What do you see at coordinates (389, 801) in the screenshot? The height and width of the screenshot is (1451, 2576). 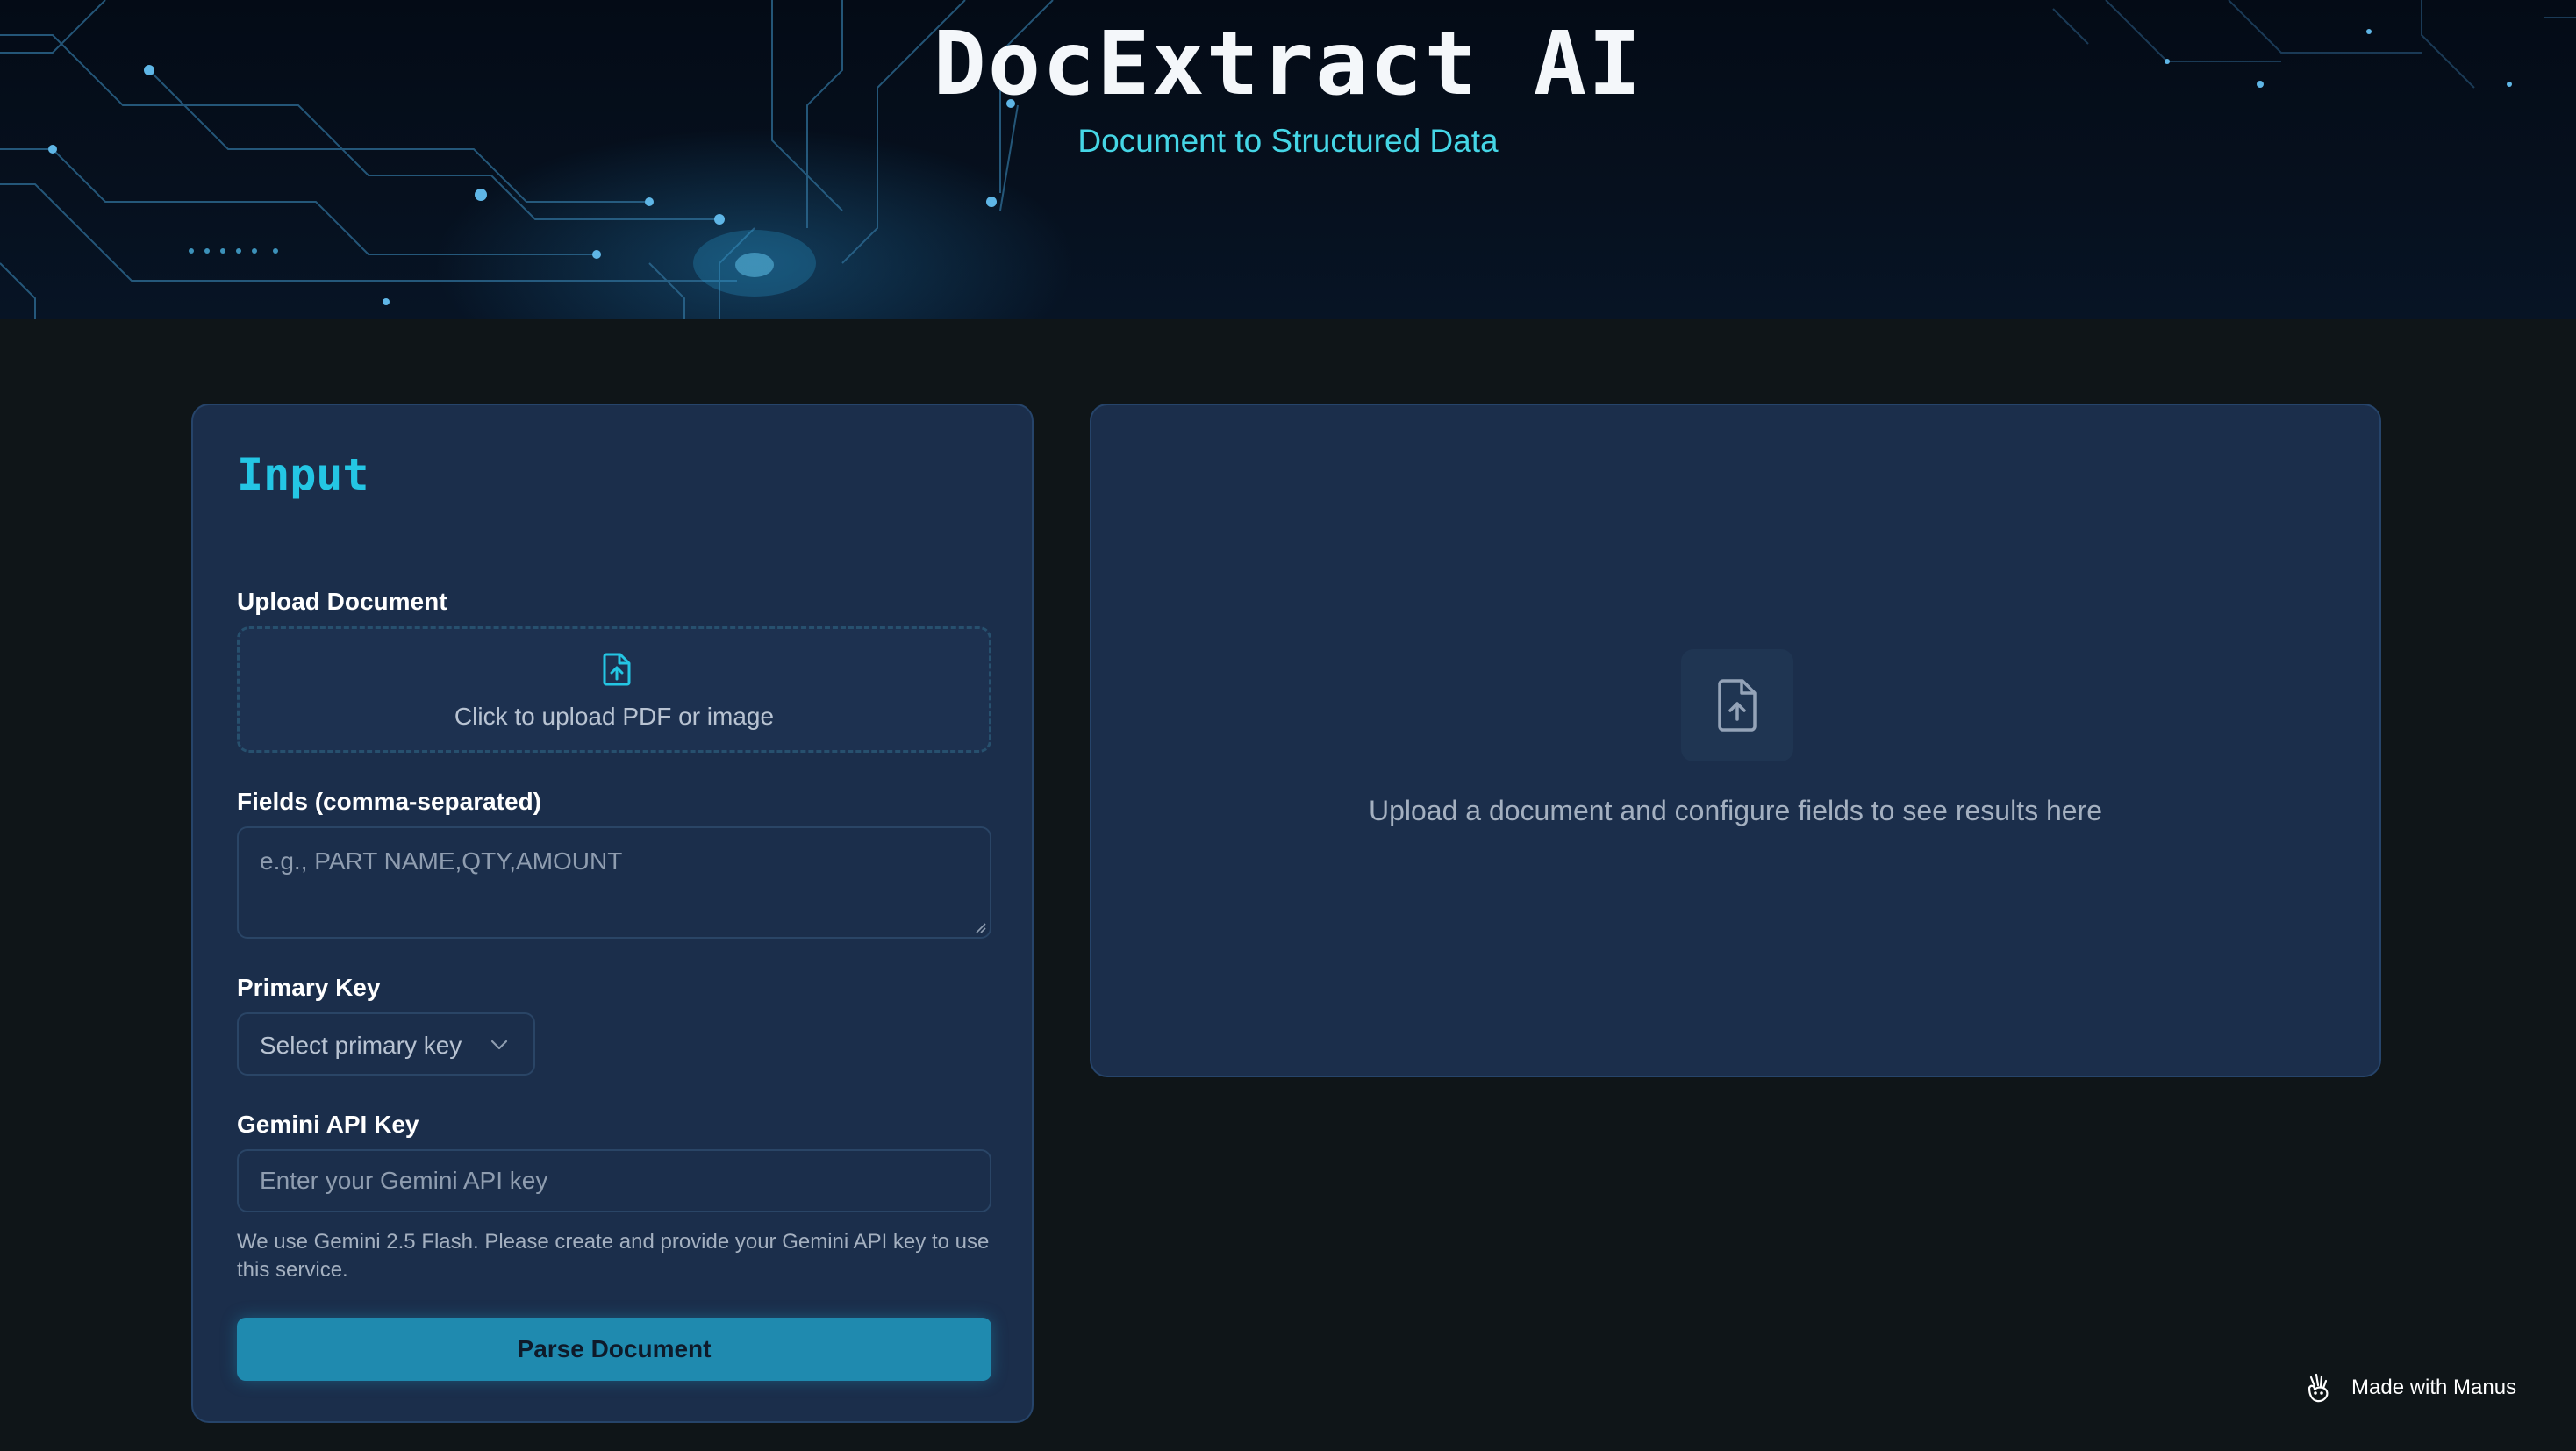 I see `fields-label: Fields (comma-separated)` at bounding box center [389, 801].